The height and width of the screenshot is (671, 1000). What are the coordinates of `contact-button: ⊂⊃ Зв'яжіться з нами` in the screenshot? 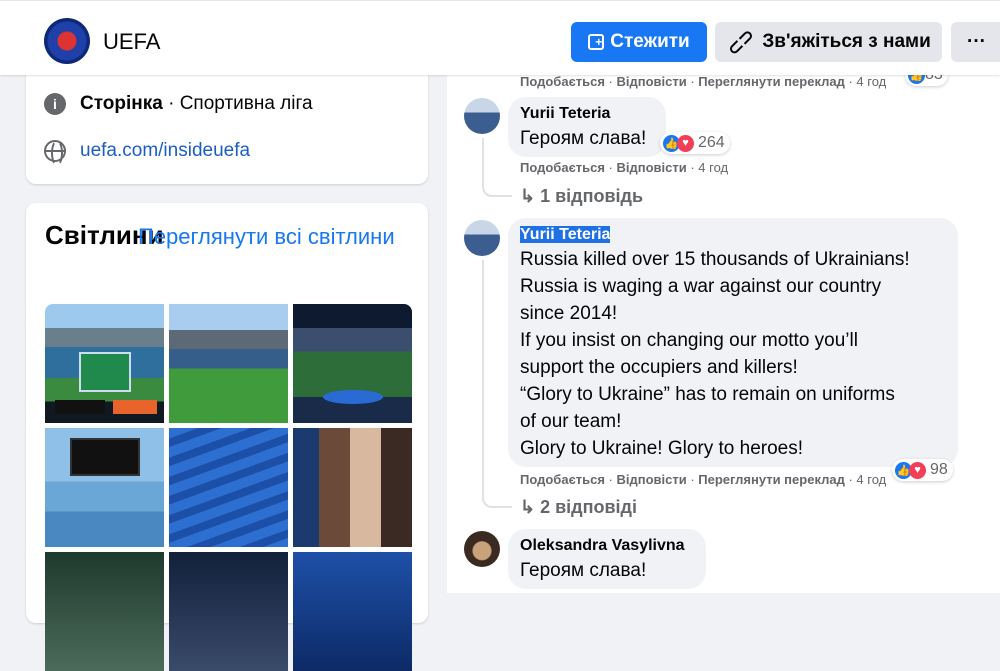 It's located at (828, 42).